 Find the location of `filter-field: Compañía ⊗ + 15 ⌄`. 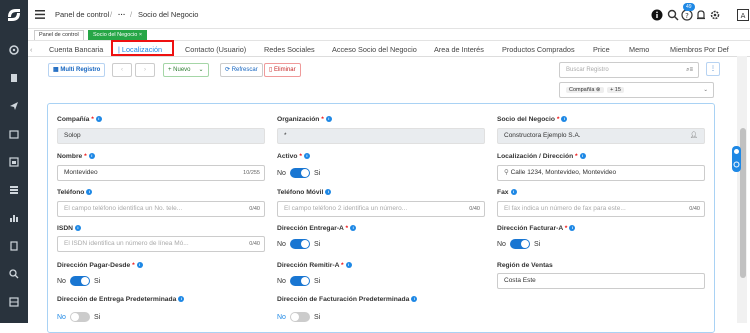

filter-field: Compañía ⊗ + 15 ⌄ is located at coordinates (636, 90).